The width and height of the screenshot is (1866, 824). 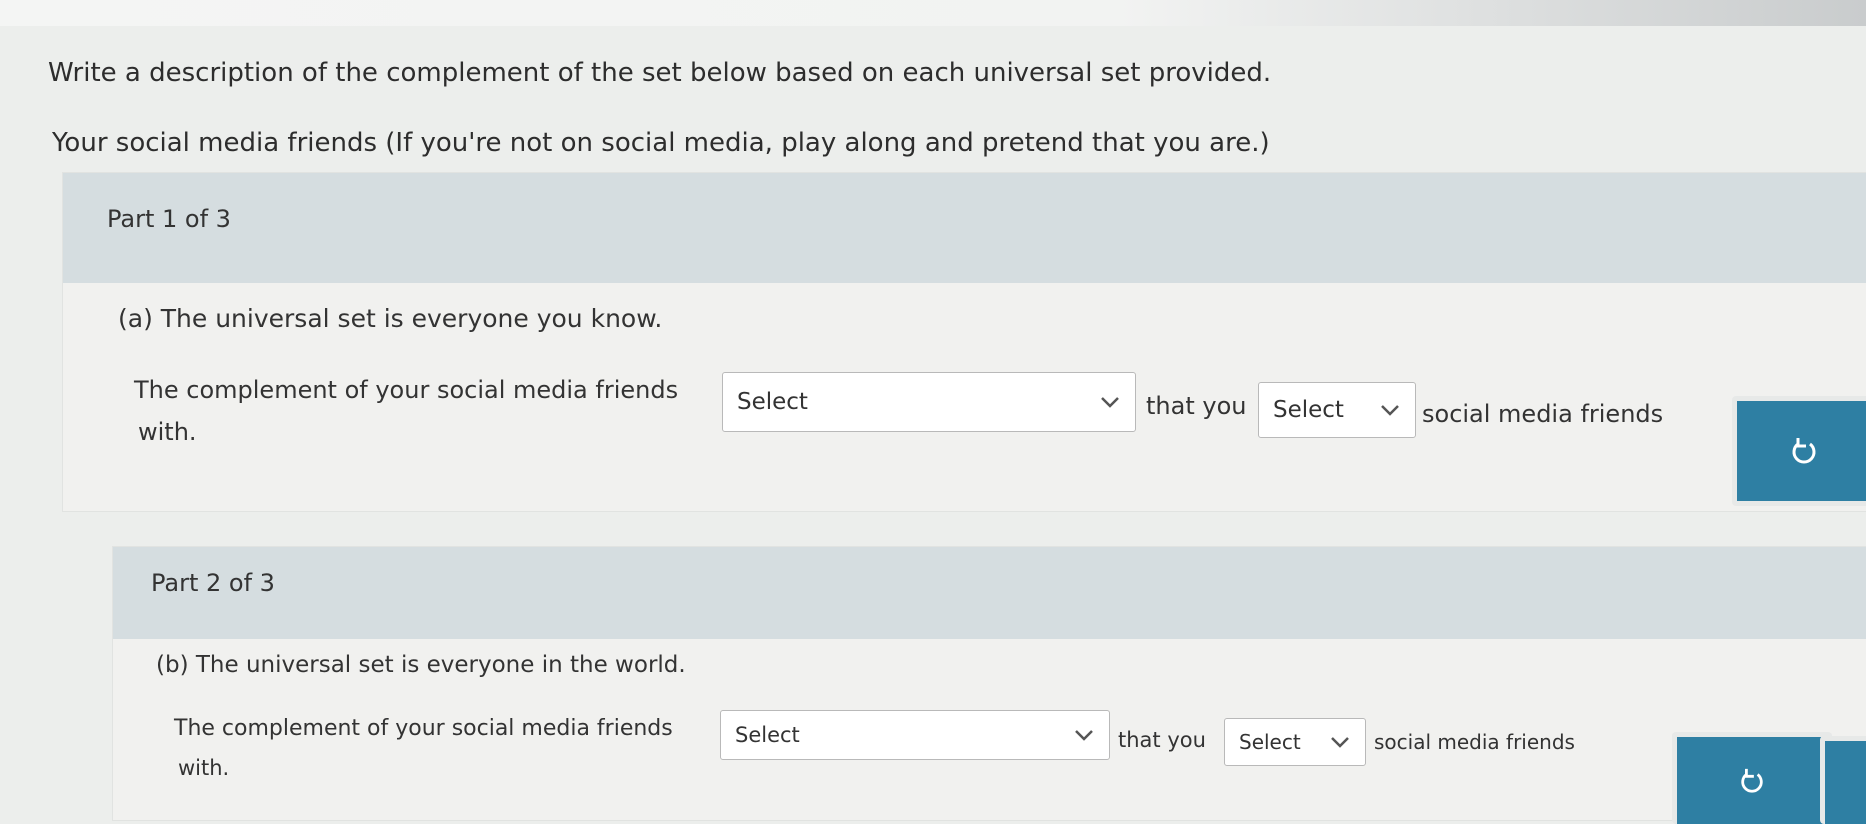 What do you see at coordinates (1162, 740) in the screenshot?
I see `part-2-middle-text: that you` at bounding box center [1162, 740].